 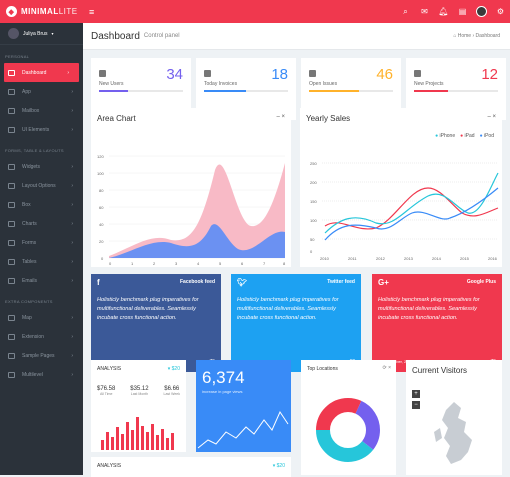 What do you see at coordinates (279, 74) in the screenshot?
I see `stat-value: 18` at bounding box center [279, 74].